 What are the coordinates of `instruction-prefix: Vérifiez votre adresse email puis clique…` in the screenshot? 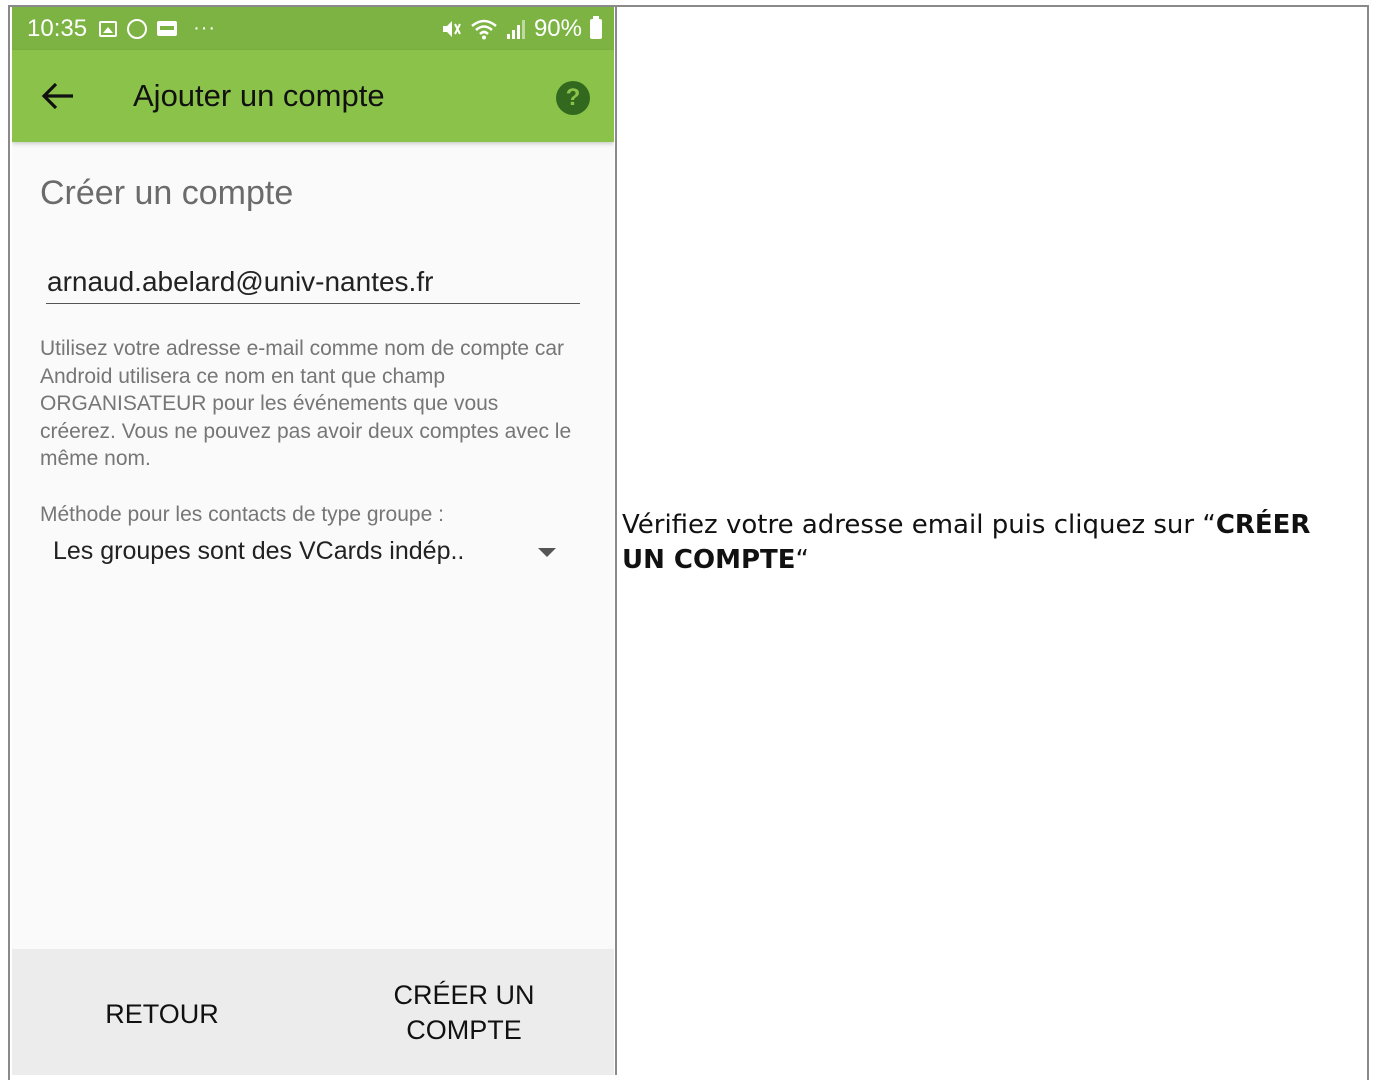 It's located at (919, 525).